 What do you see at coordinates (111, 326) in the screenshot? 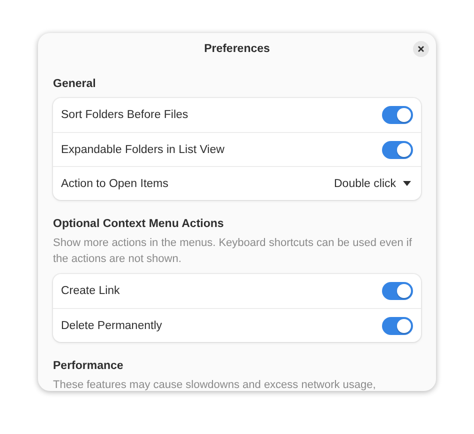
I see `setting-label: Delete Permanently` at bounding box center [111, 326].